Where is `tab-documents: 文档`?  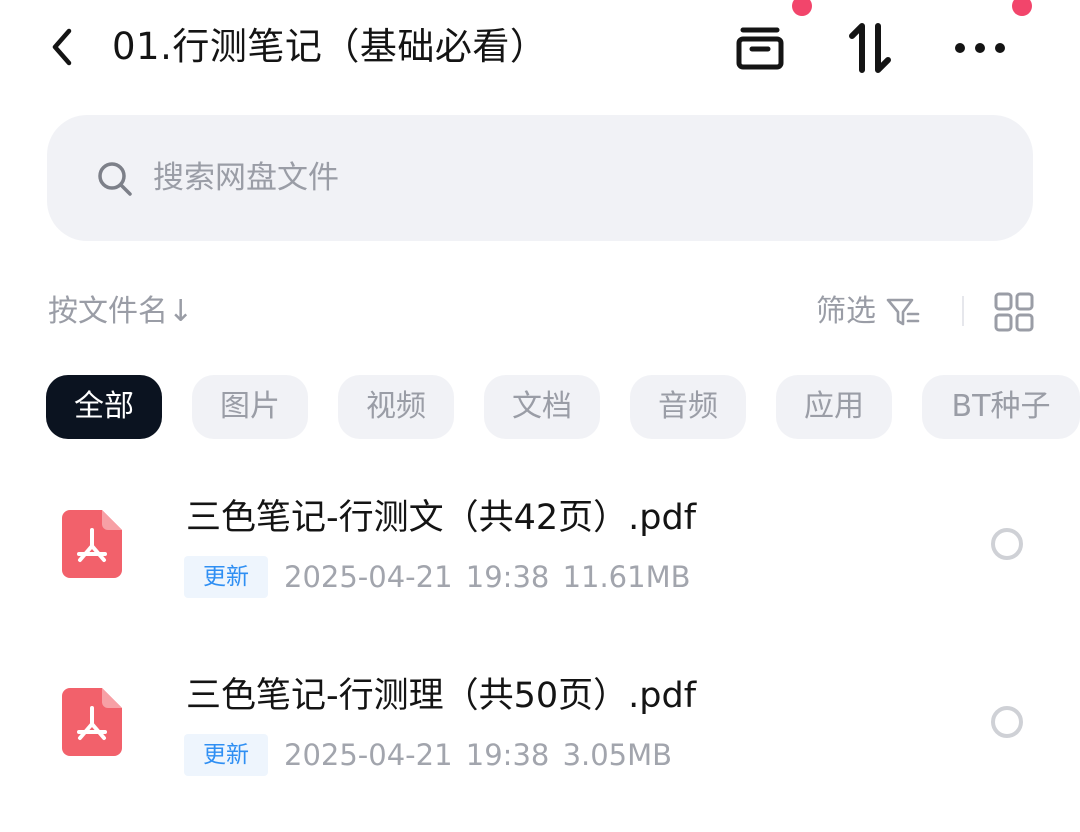
tab-documents: 文档 is located at coordinates (542, 407).